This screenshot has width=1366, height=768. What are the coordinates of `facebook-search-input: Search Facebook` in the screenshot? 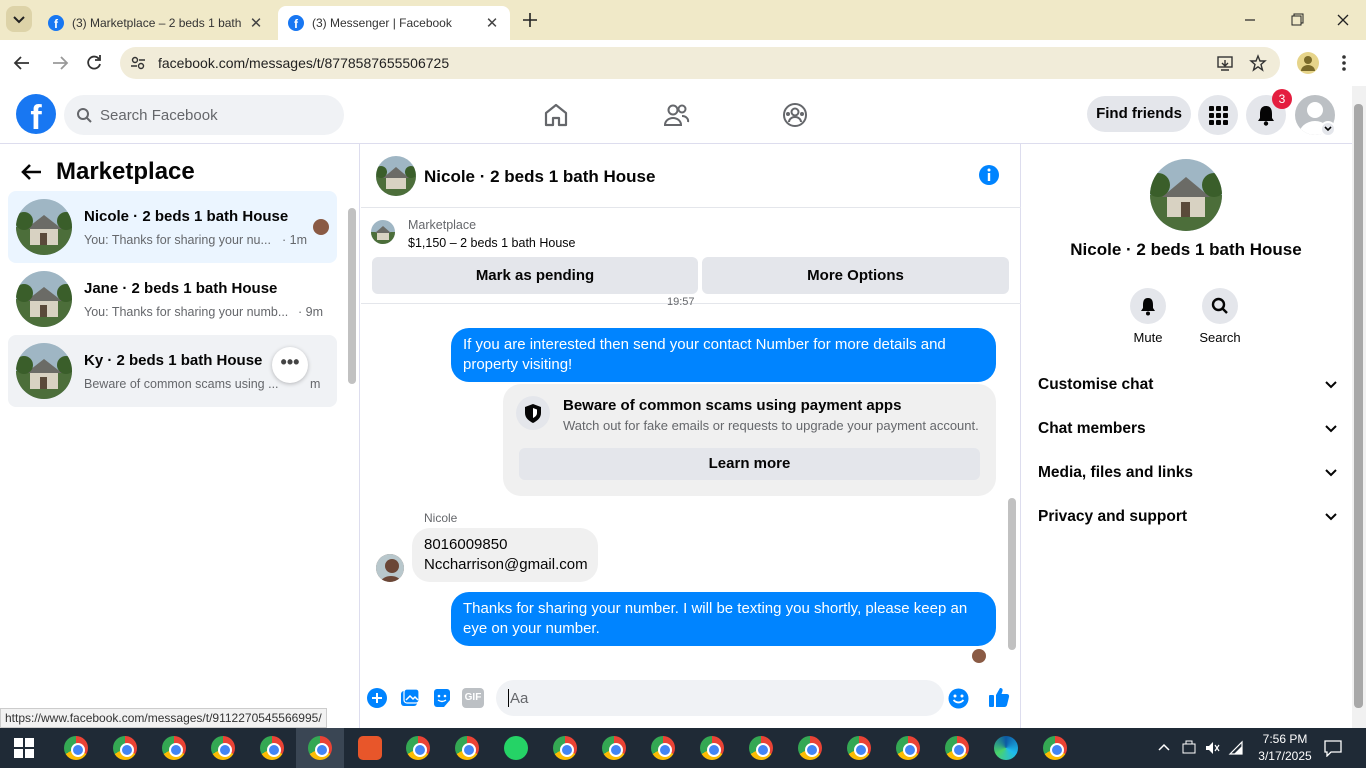 It's located at (204, 115).